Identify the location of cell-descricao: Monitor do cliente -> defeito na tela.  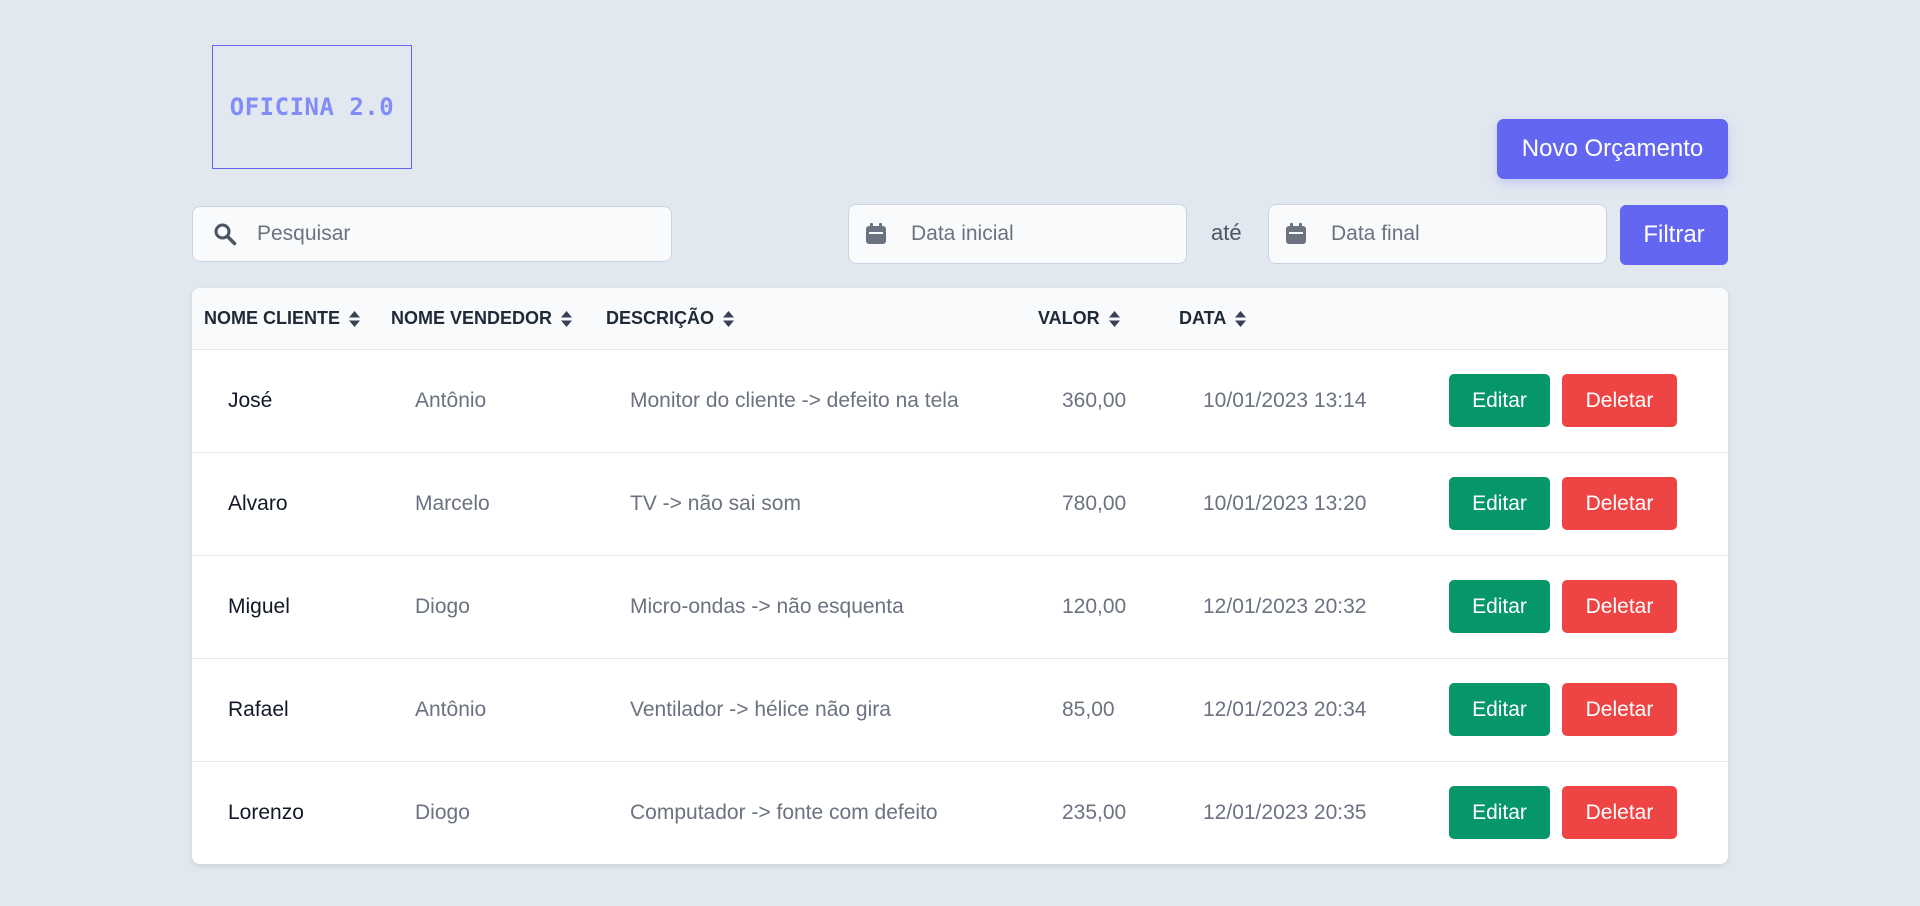
(794, 400).